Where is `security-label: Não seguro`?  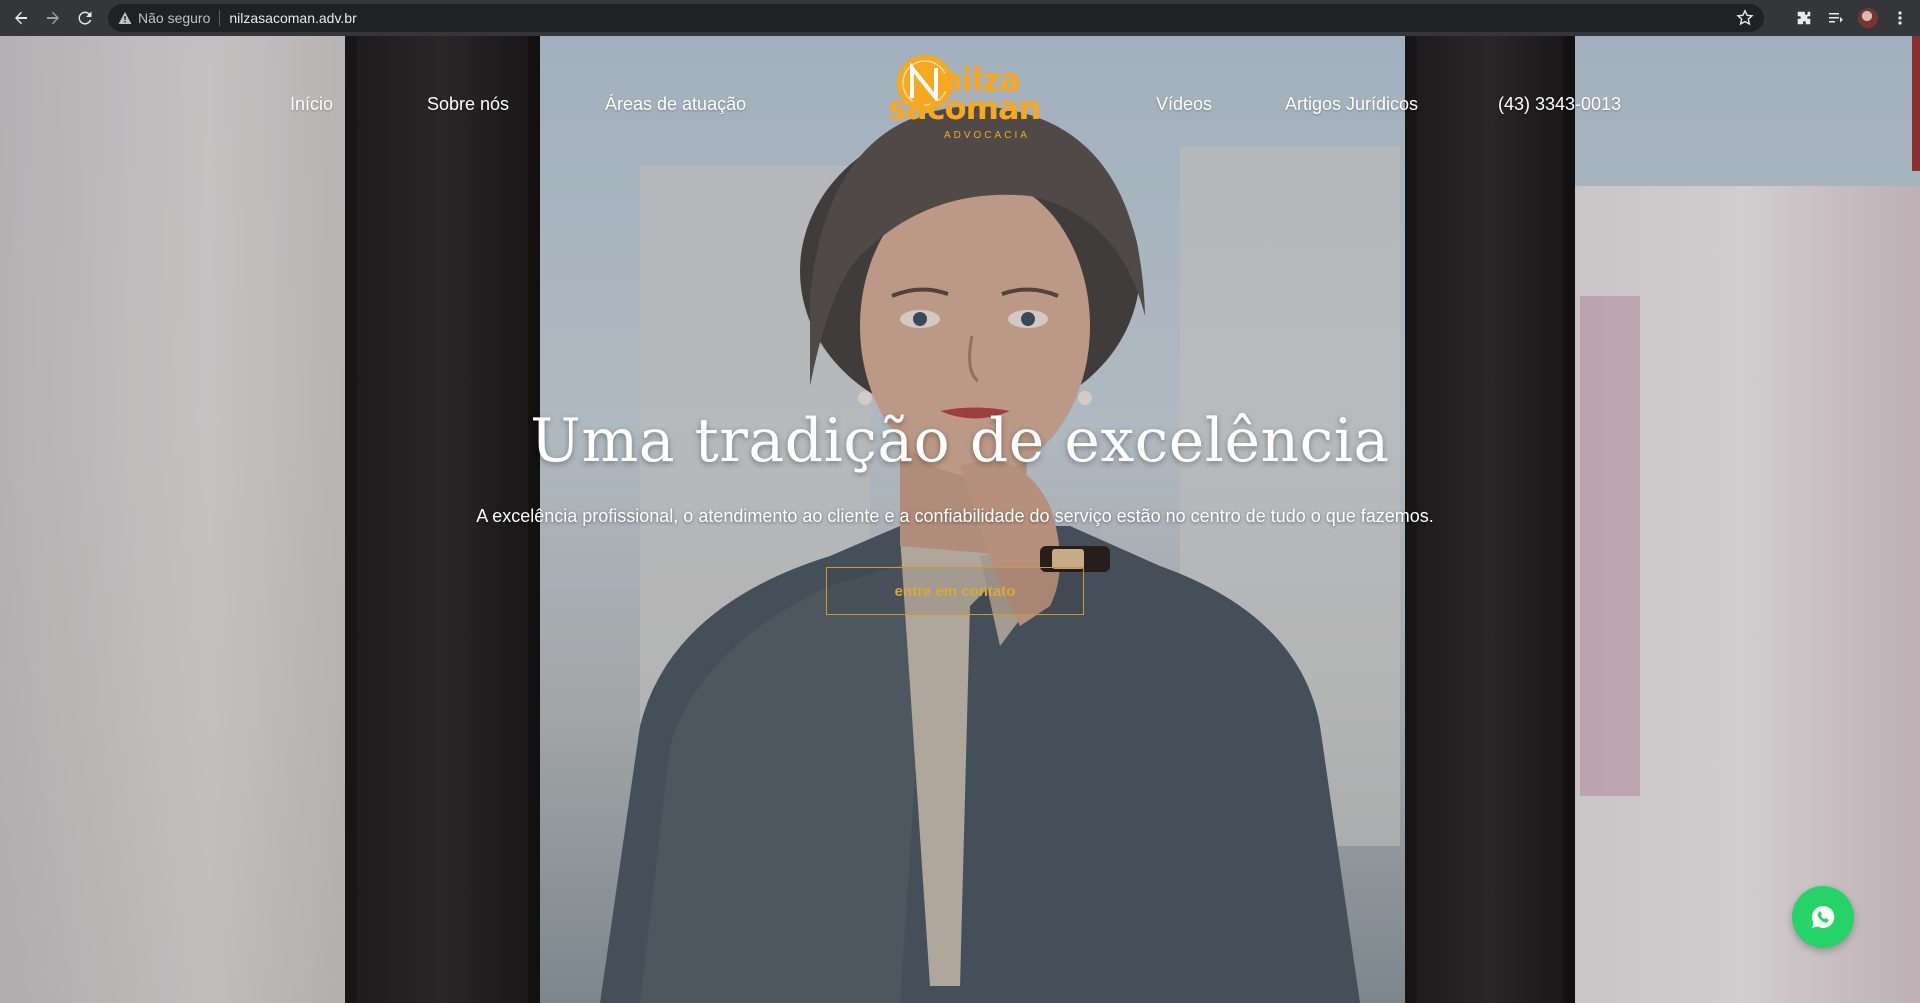
security-label: Não seguro is located at coordinates (174, 18).